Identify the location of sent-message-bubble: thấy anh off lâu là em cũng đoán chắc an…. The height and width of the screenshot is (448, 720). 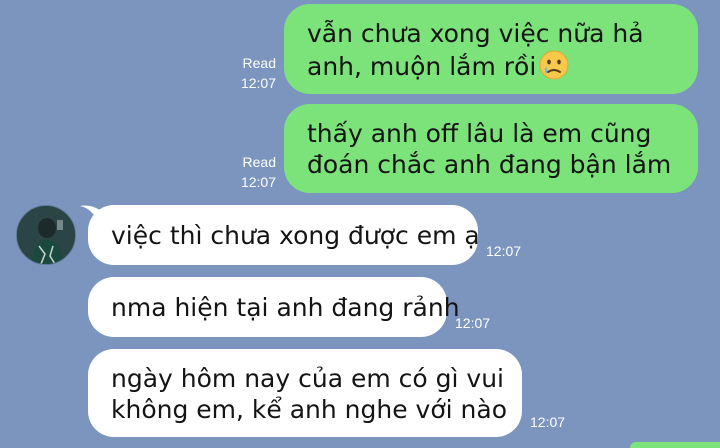
(491, 148).